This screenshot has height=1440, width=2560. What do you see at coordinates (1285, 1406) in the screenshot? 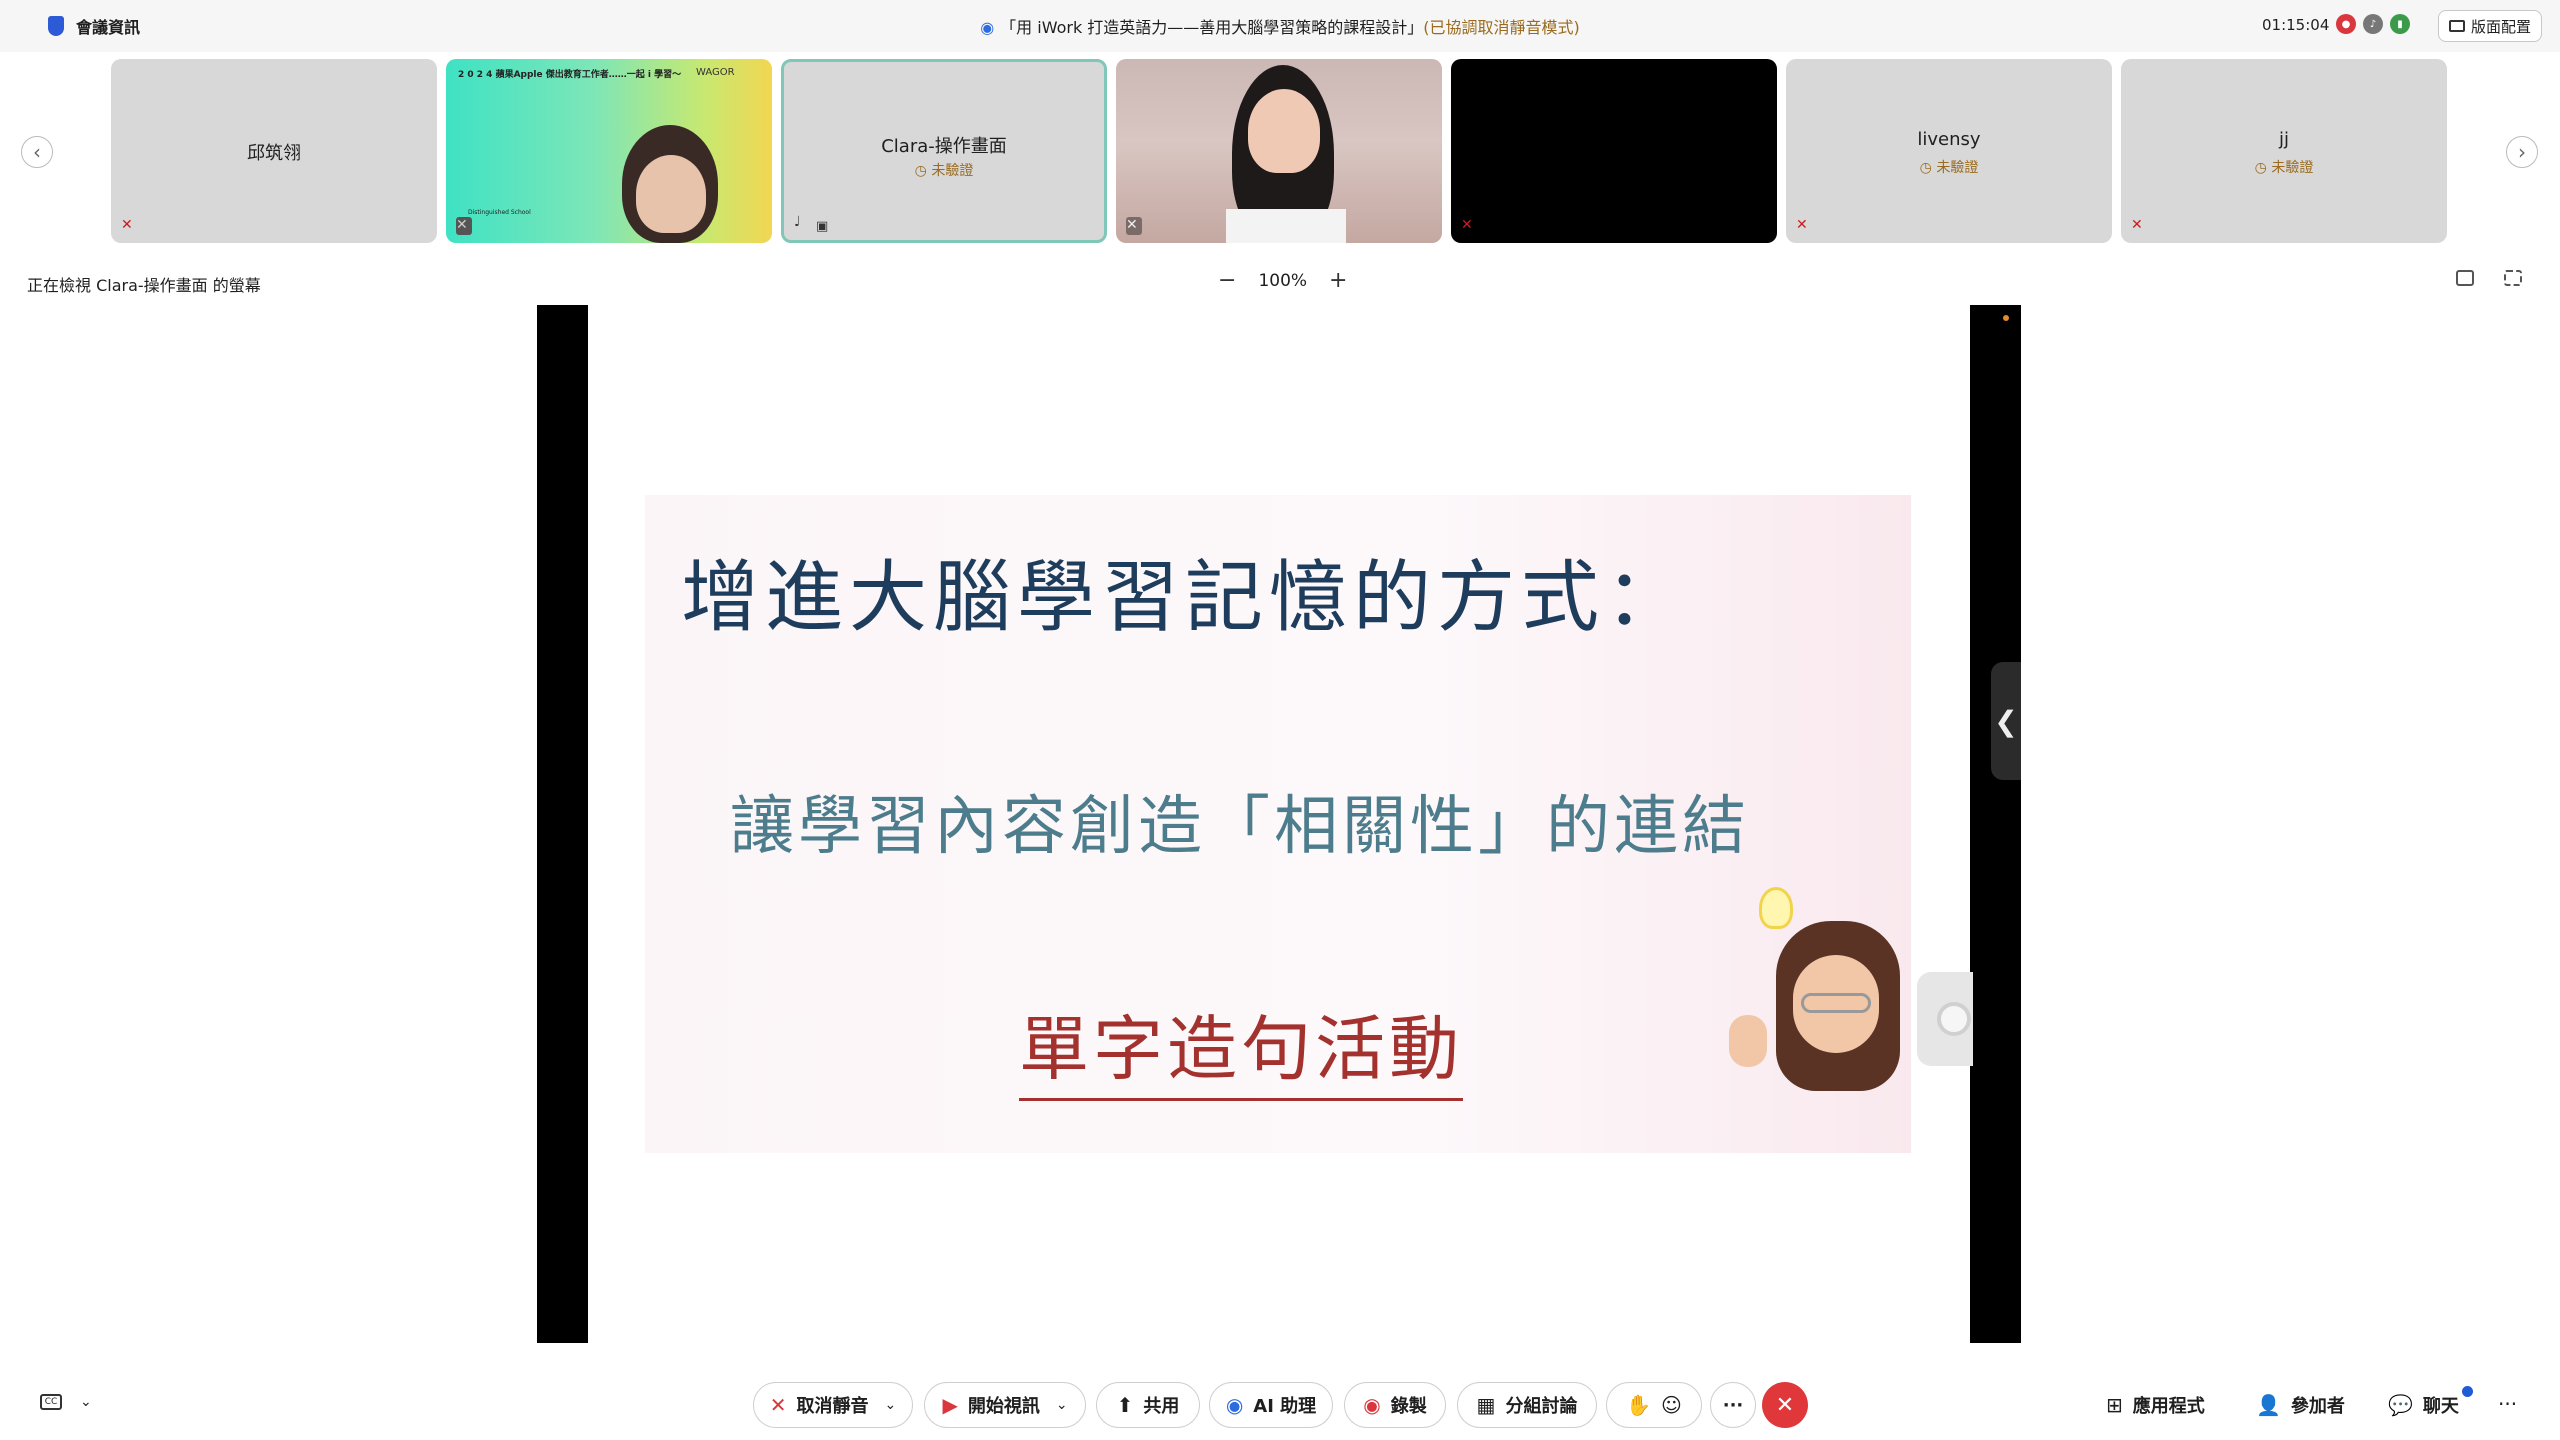
I see `ai-assistant-label: AI 助理` at bounding box center [1285, 1406].